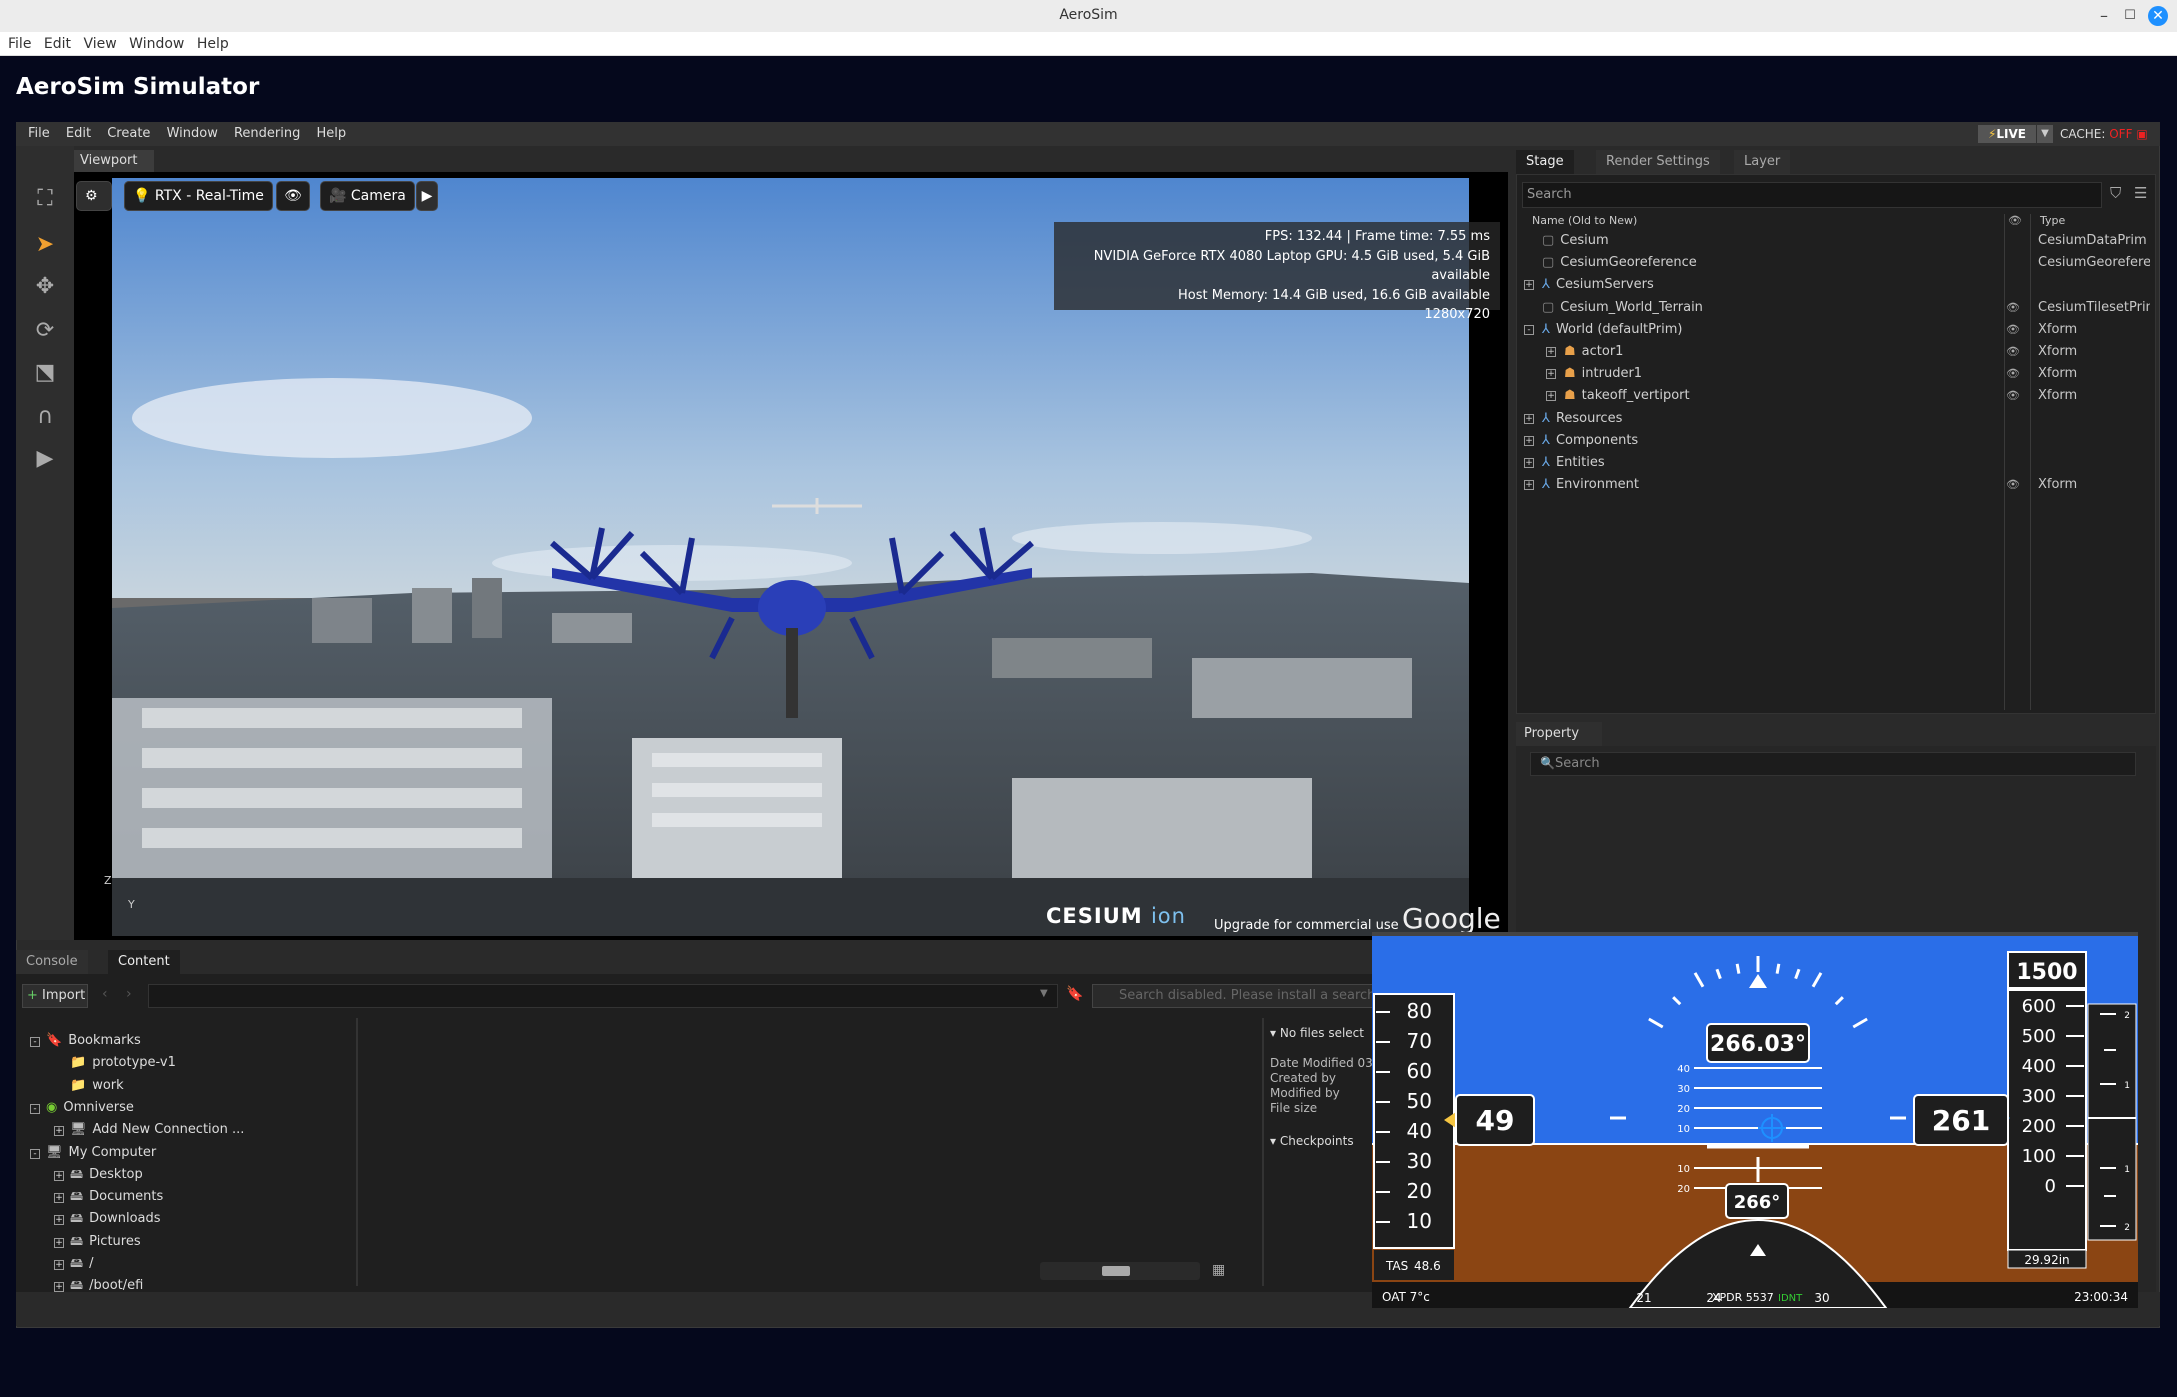 This screenshot has height=1397, width=2177. I want to click on expand-toolbar-icon: ▶, so click(427, 196).